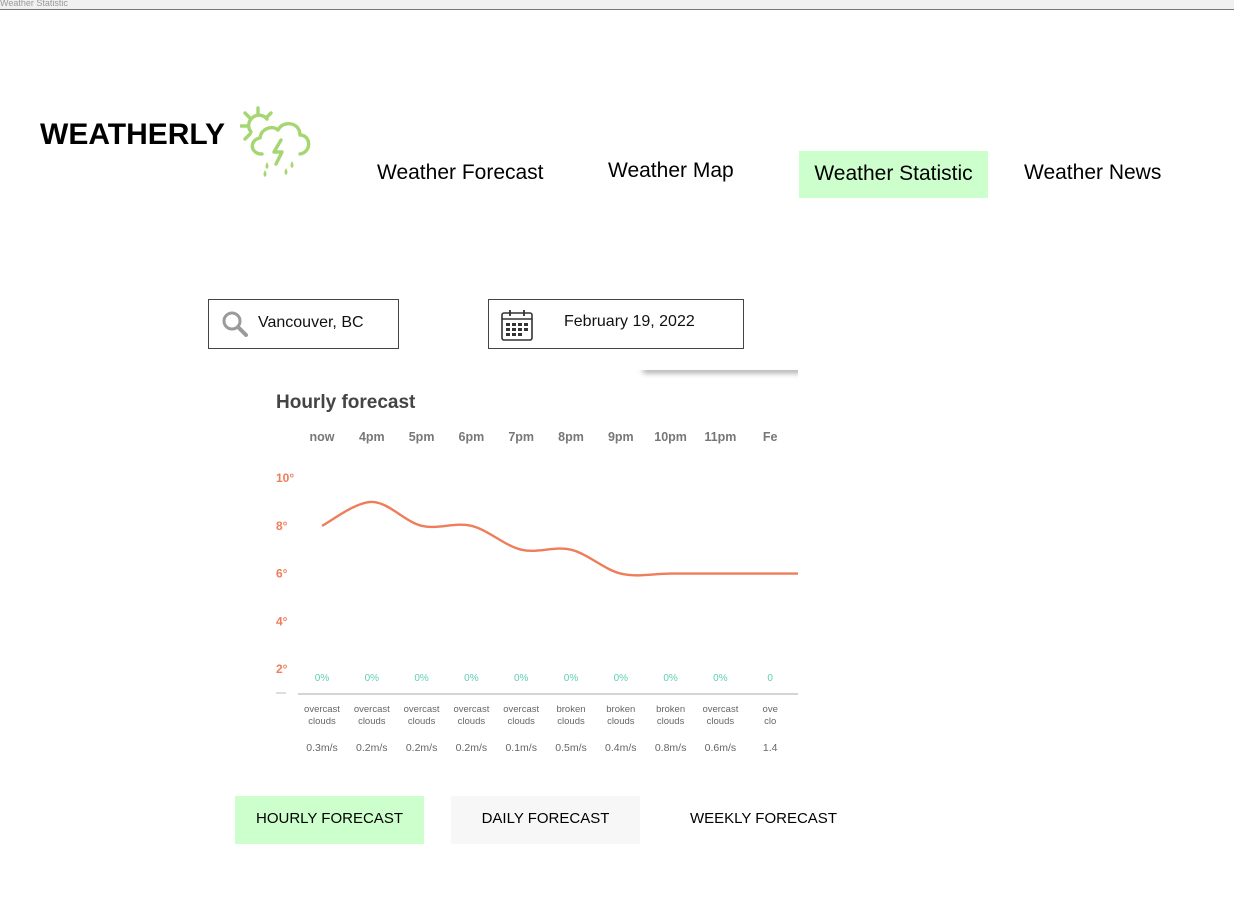  What do you see at coordinates (282, 621) in the screenshot?
I see `y-tick-label: 4°` at bounding box center [282, 621].